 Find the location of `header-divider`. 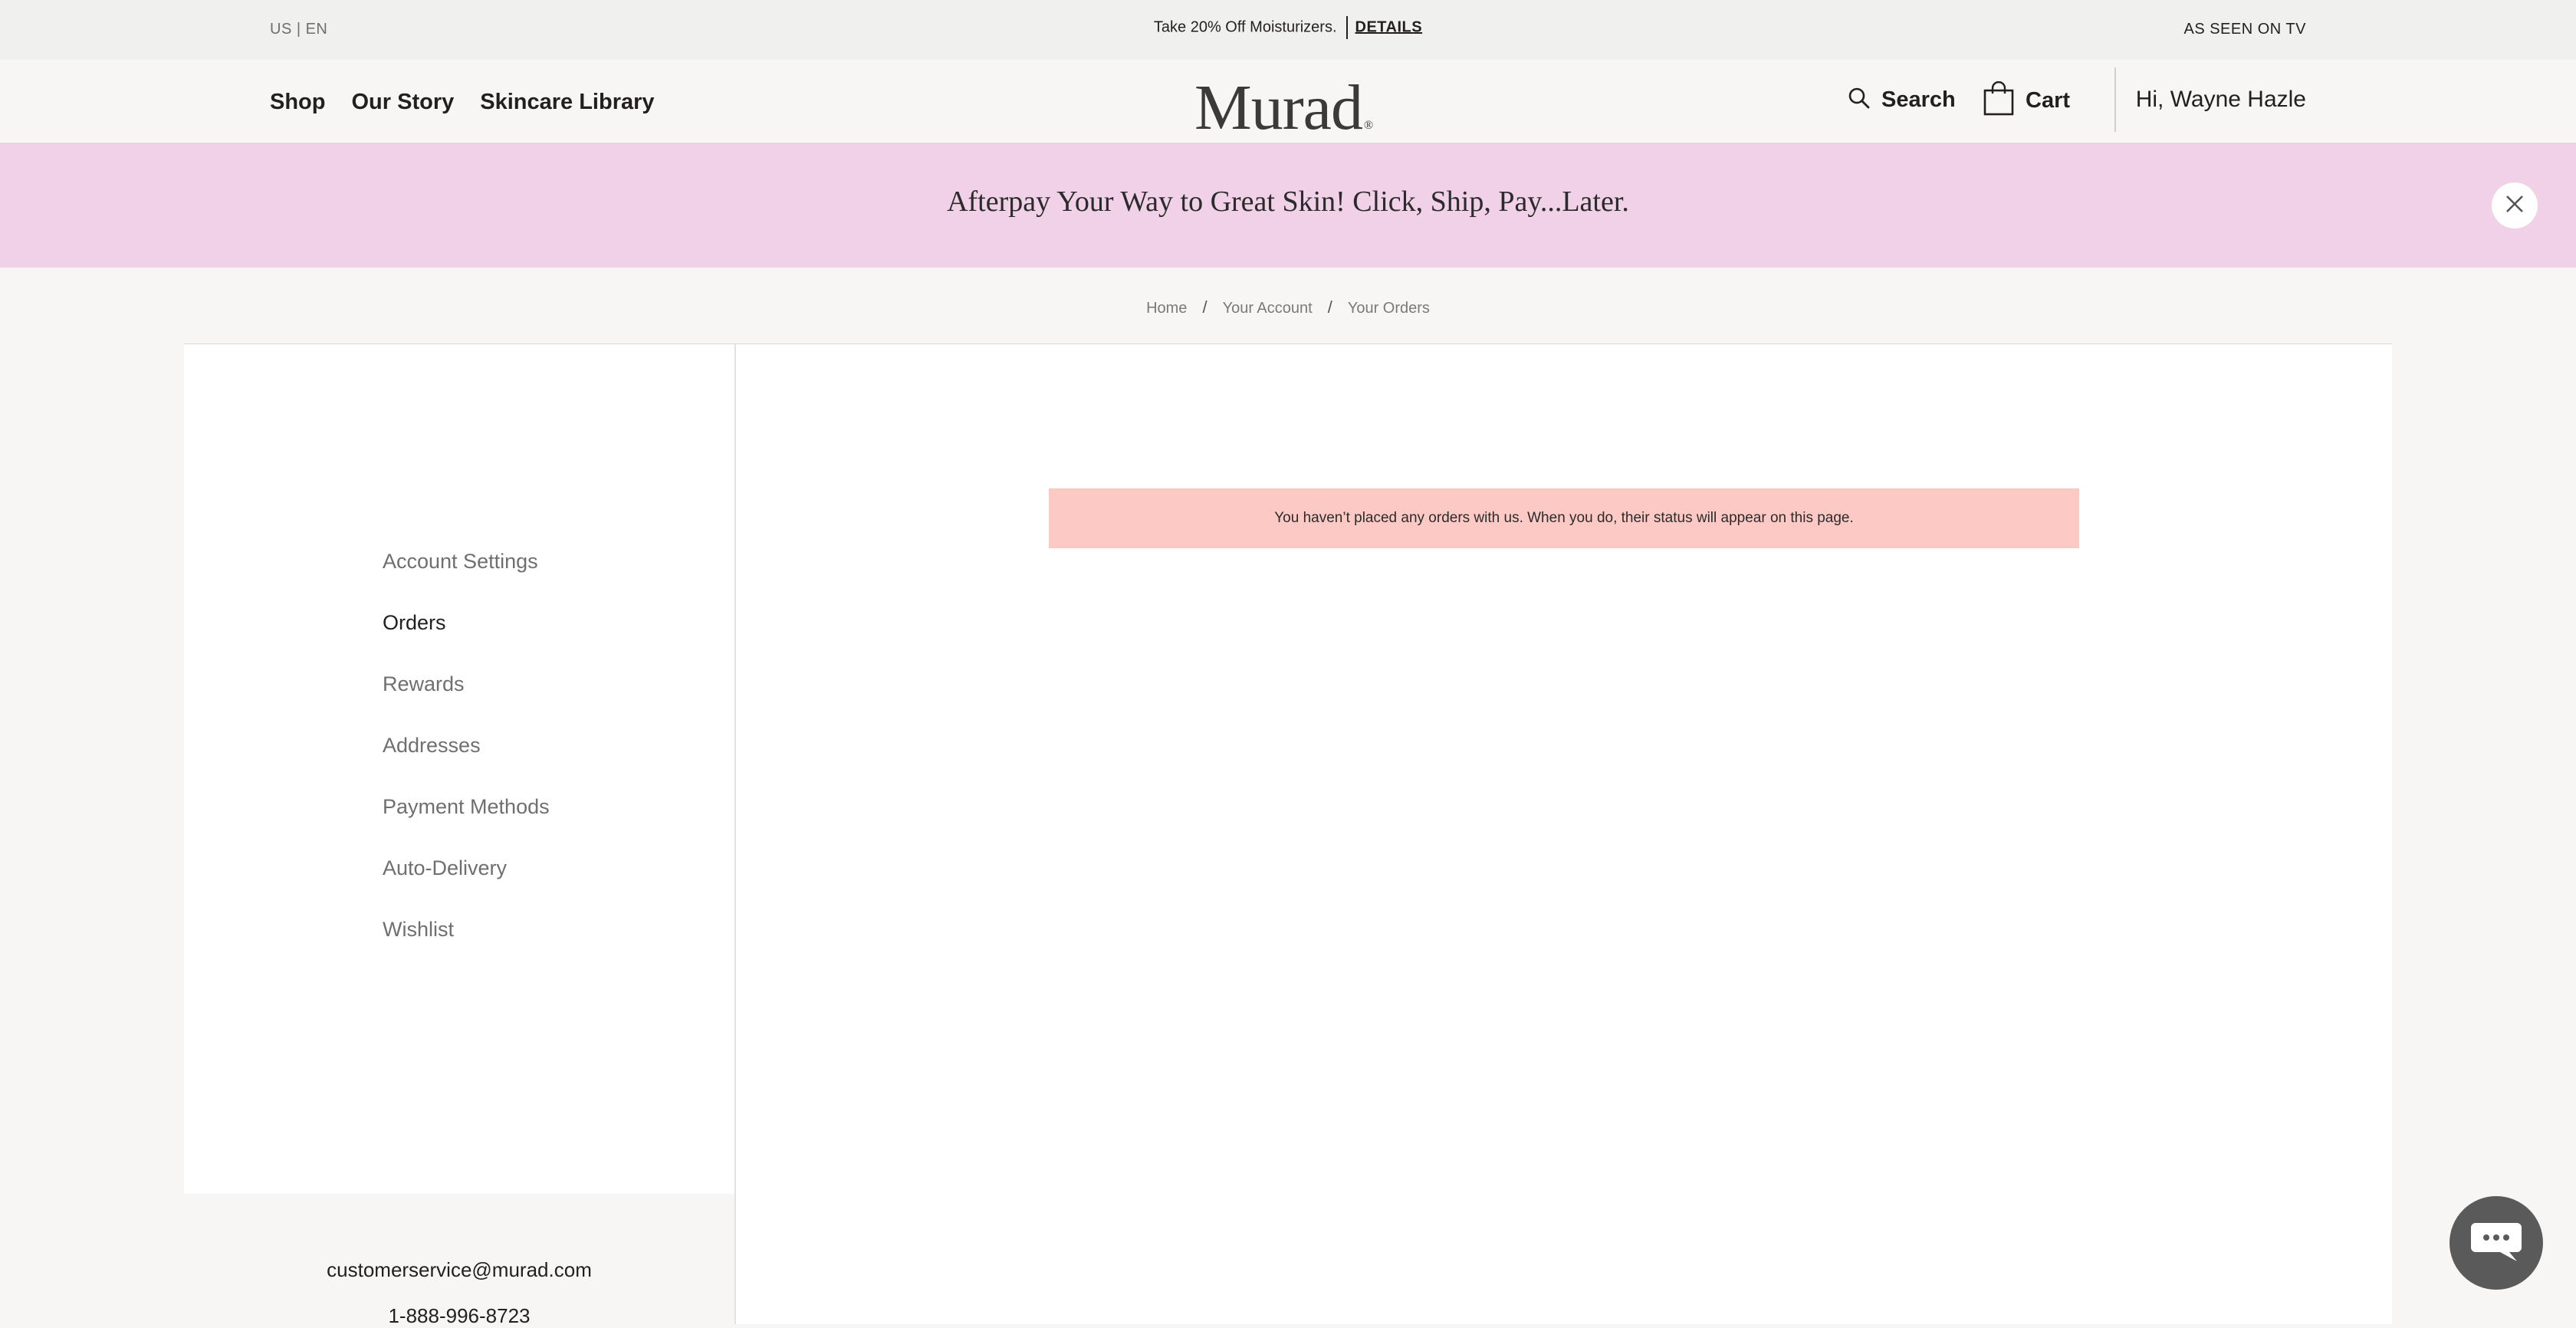

header-divider is located at coordinates (2115, 99).